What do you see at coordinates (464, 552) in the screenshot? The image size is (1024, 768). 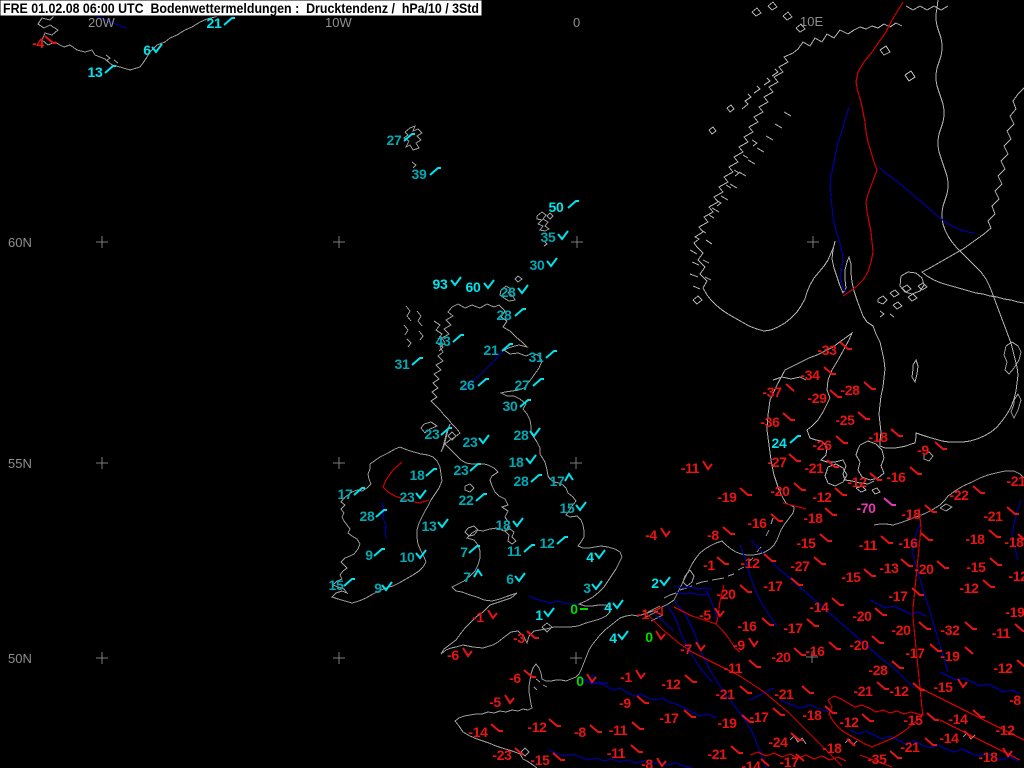 I see `svg-text: 7` at bounding box center [464, 552].